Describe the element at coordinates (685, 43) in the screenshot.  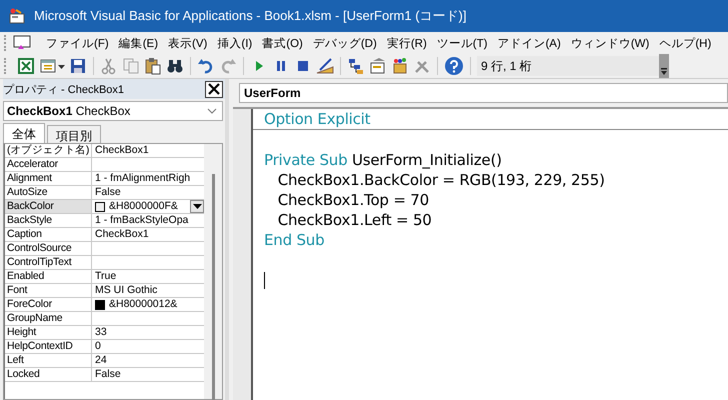
I see `menu-item: ヘルプ(H)` at that location.